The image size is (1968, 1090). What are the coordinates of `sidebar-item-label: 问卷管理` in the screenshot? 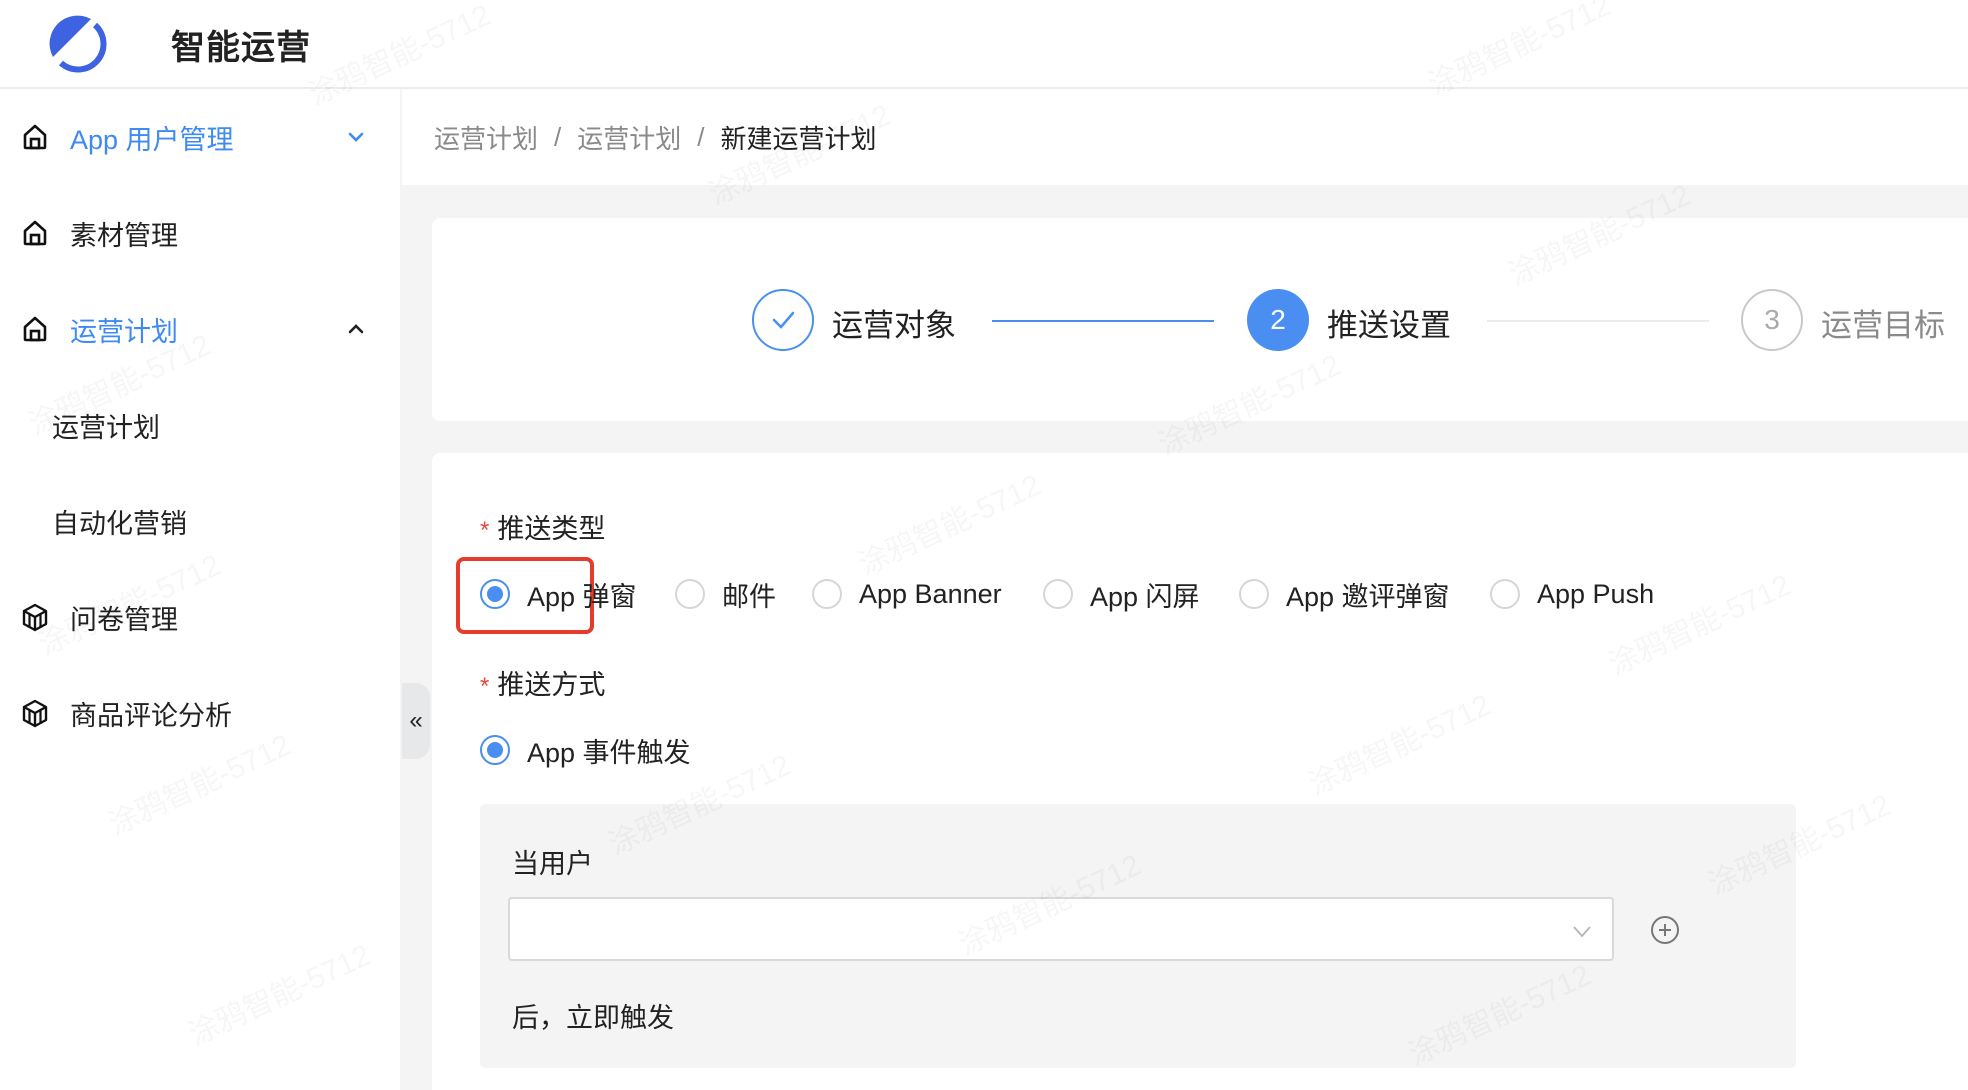 It's located at (124, 619).